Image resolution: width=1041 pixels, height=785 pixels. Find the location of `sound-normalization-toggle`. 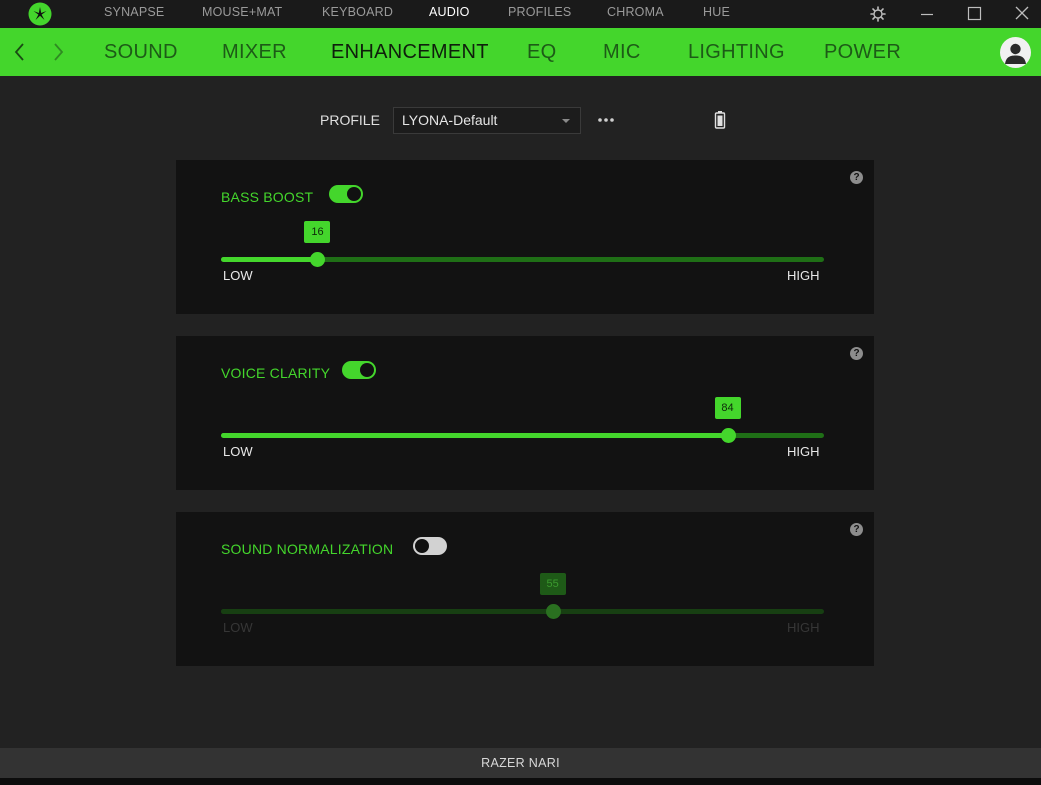

sound-normalization-toggle is located at coordinates (430, 546).